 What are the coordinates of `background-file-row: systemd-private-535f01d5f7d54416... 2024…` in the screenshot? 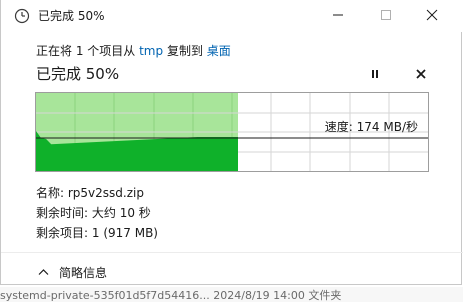 It's located at (231, 294).